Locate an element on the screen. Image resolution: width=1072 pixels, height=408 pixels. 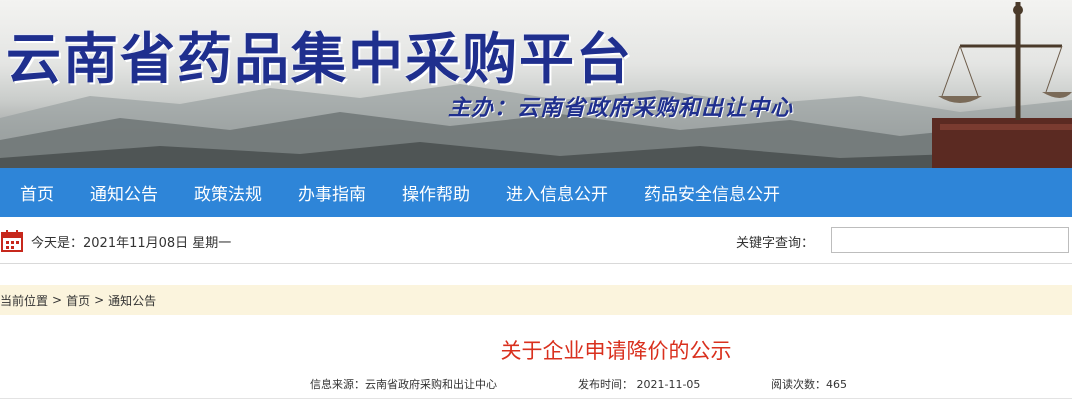
keyword-search-label: 关键字查询： is located at coordinates (775, 243).